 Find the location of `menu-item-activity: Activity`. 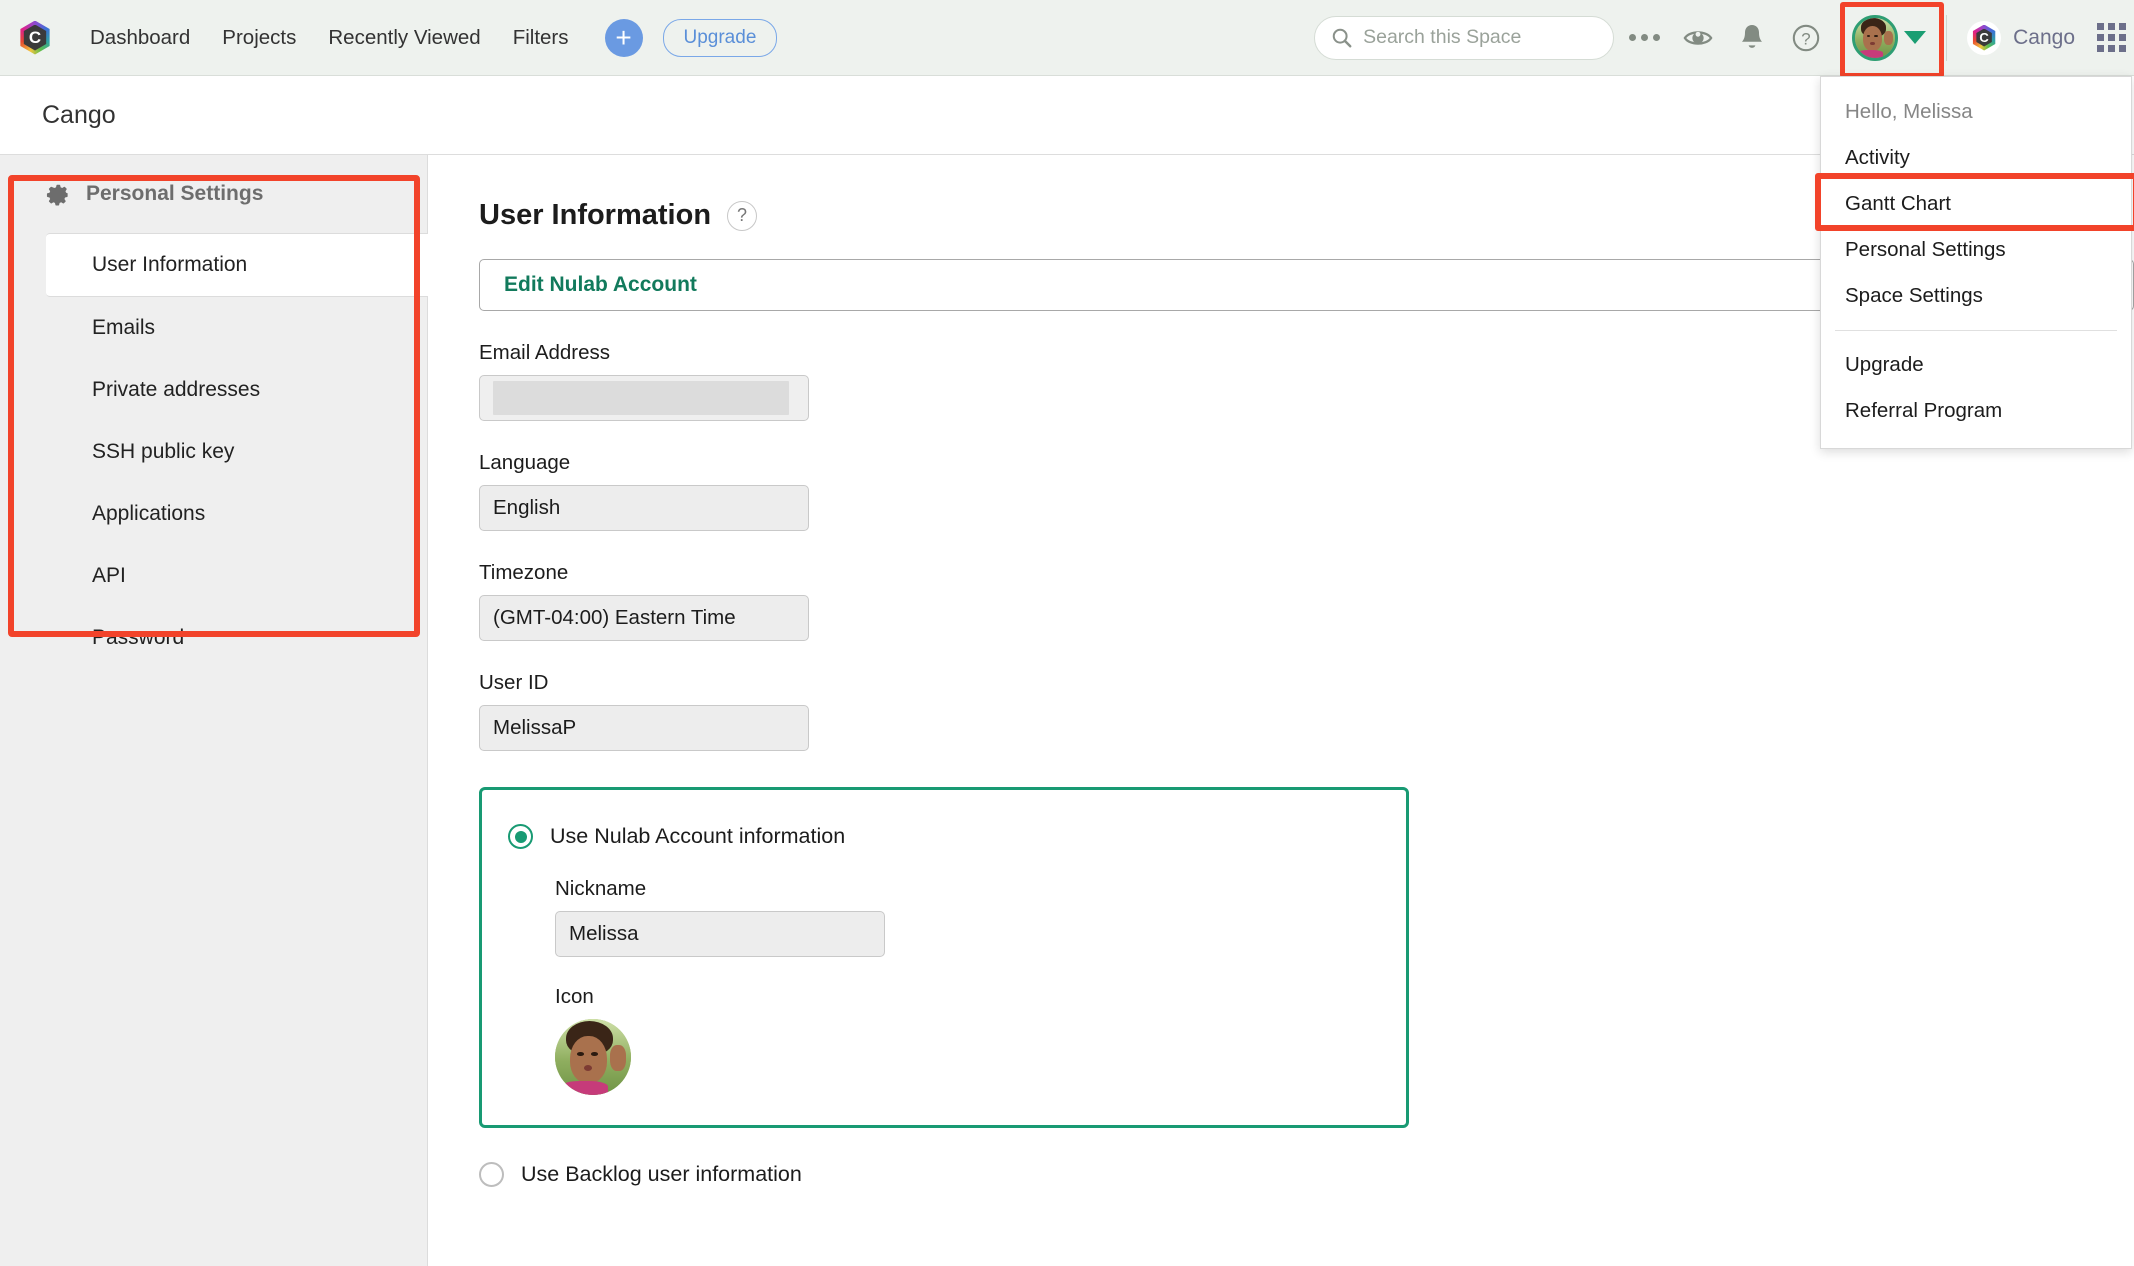

menu-item-activity: Activity is located at coordinates (1976, 158).